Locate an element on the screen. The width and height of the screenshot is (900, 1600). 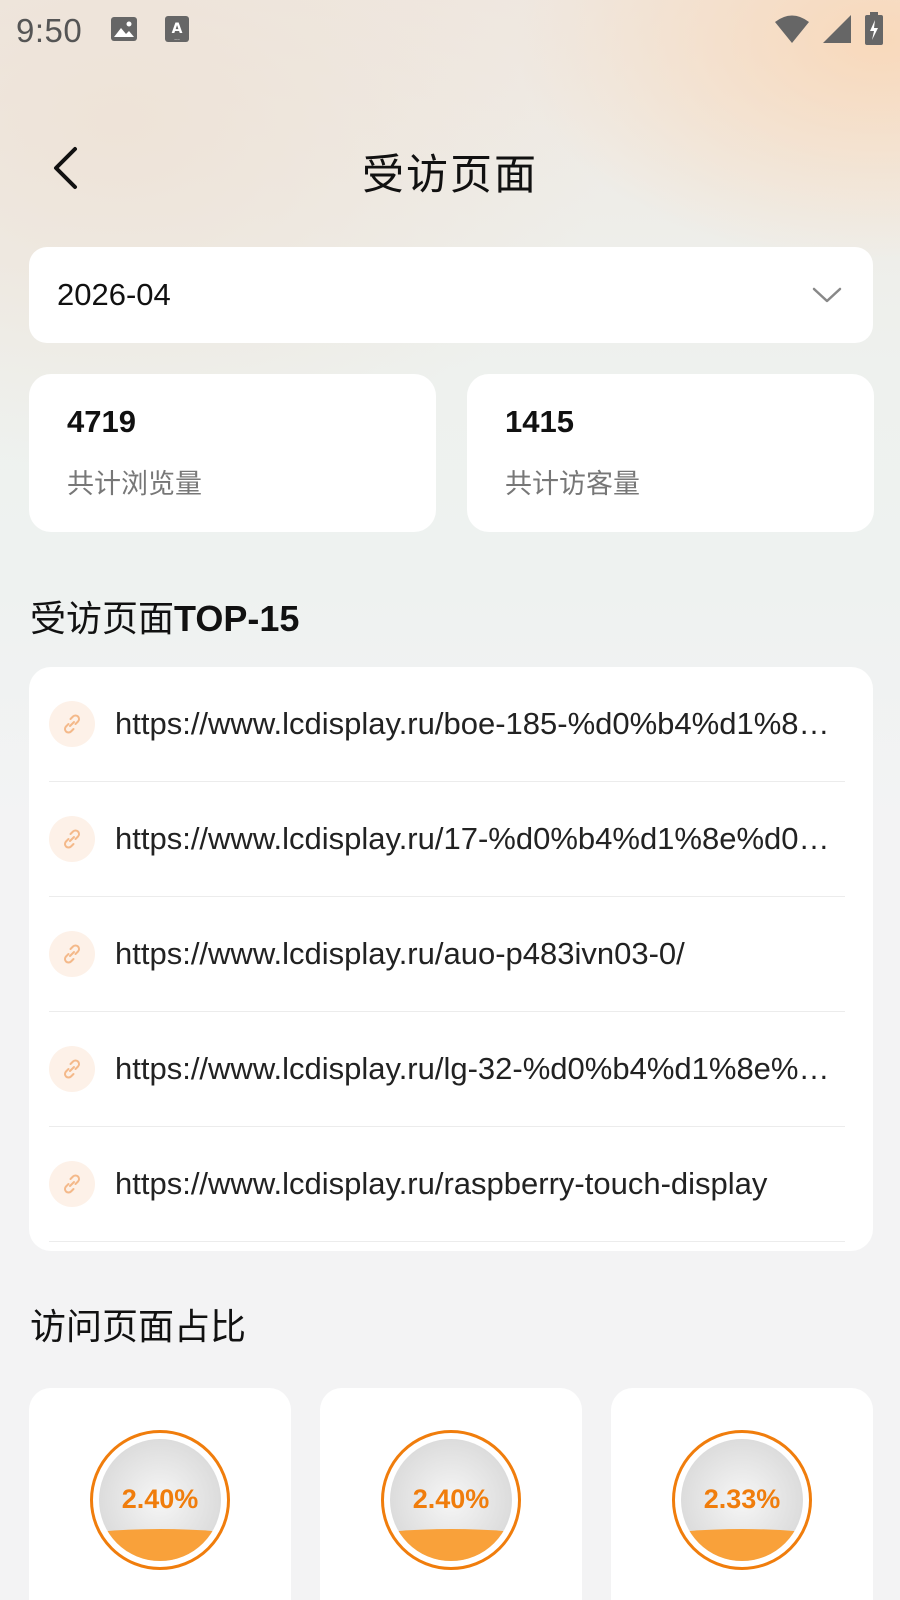
chevron-down-icon is located at coordinates (827, 295).